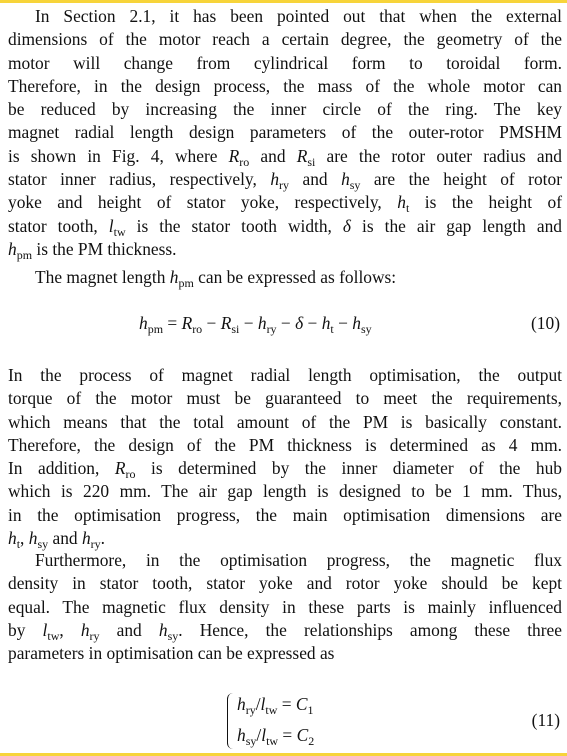  Describe the element at coordinates (58, 225) in the screenshot. I see `text-run: stator tooth,` at that location.